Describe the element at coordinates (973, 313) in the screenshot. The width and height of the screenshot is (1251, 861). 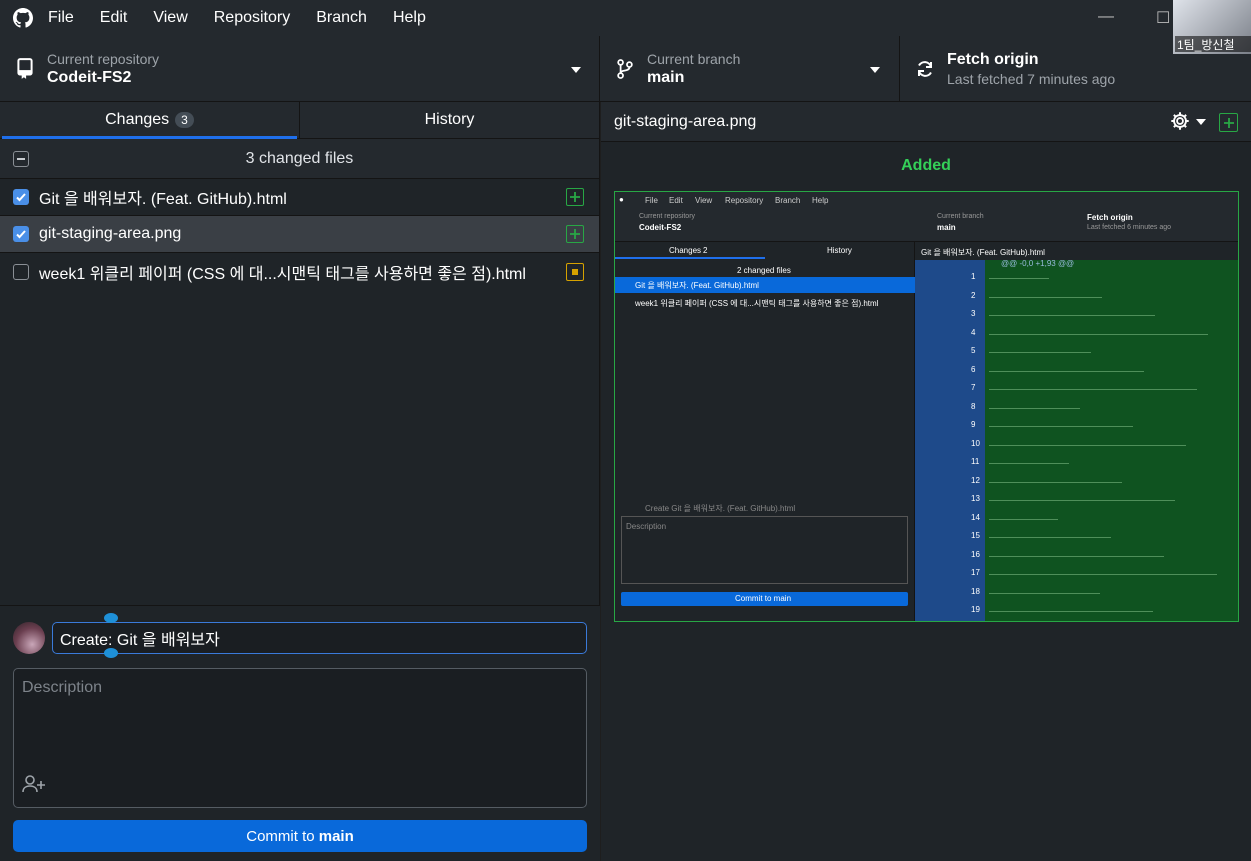
I see `preview-line-number: 3` at that location.